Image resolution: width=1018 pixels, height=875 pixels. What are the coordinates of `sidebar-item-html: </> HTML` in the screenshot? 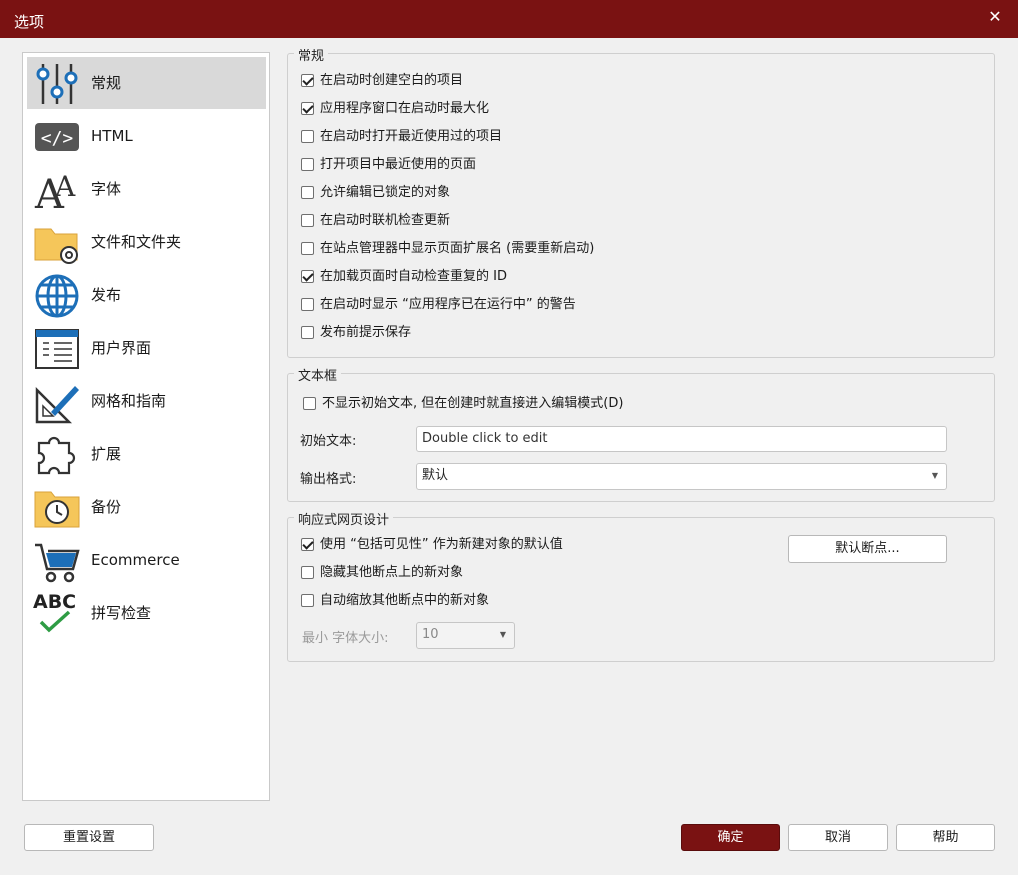 It's located at (146, 136).